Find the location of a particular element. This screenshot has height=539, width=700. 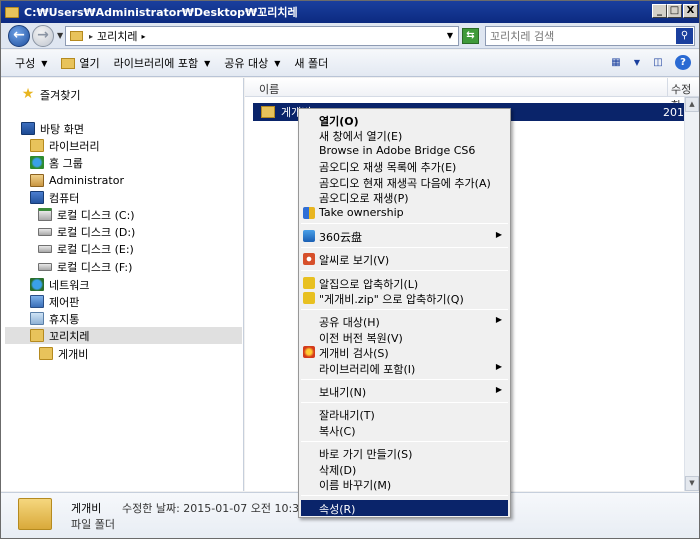

recycle-bin-icon is located at coordinates (37, 318).